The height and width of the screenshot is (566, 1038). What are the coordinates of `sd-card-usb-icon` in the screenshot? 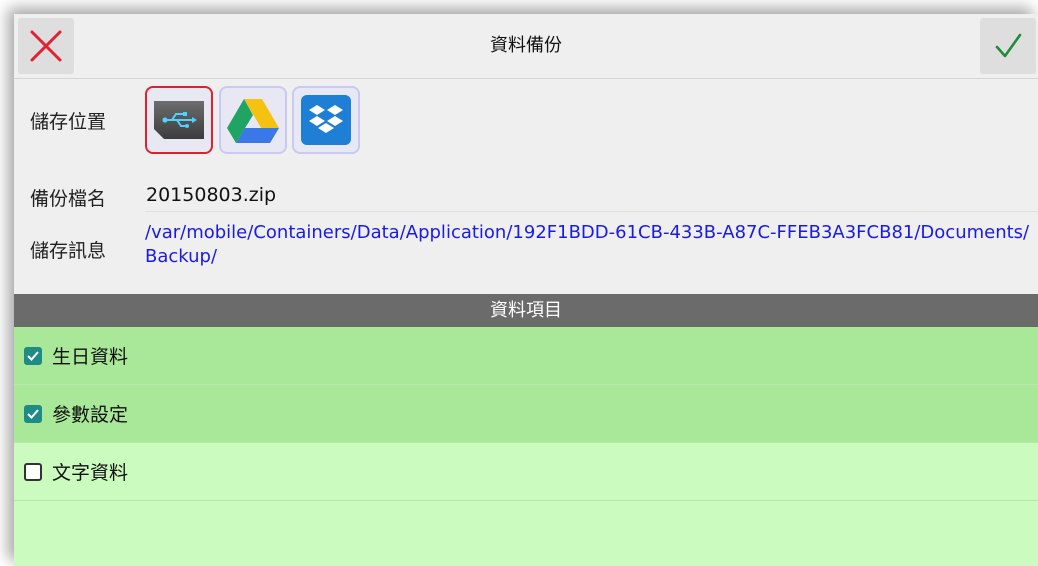 It's located at (179, 120).